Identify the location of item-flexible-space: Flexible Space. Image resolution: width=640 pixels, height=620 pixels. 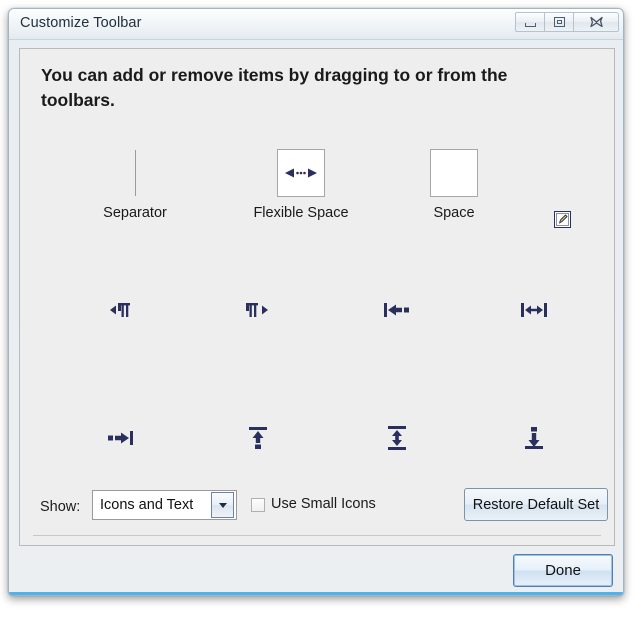
(301, 182).